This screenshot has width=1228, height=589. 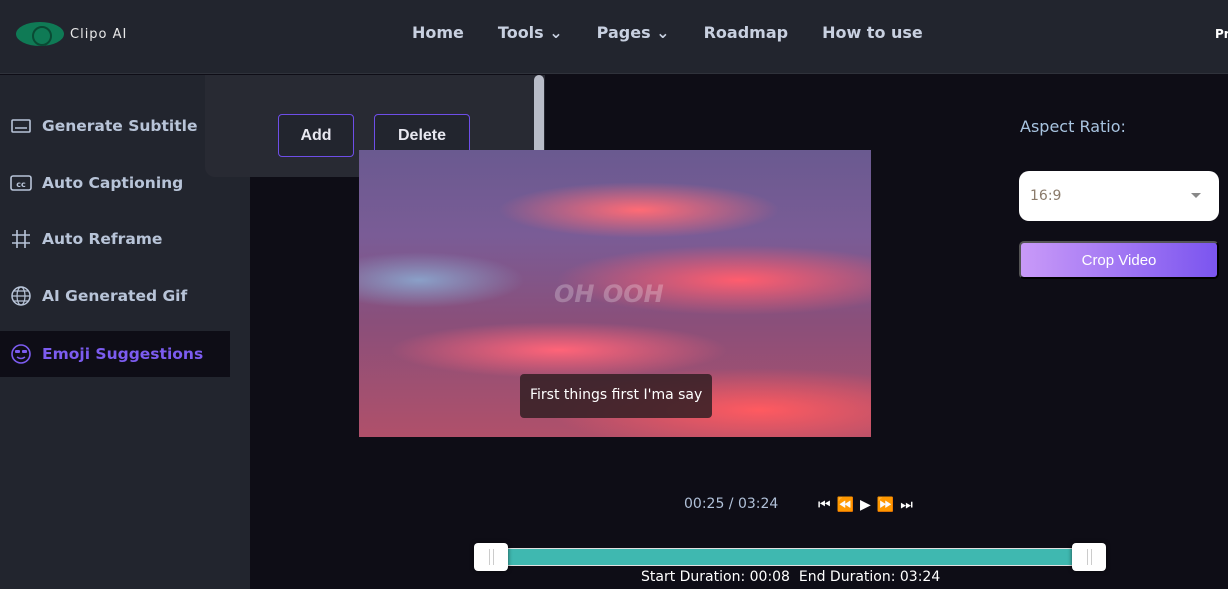 I want to click on nav-how-to-use: How to use, so click(x=872, y=32).